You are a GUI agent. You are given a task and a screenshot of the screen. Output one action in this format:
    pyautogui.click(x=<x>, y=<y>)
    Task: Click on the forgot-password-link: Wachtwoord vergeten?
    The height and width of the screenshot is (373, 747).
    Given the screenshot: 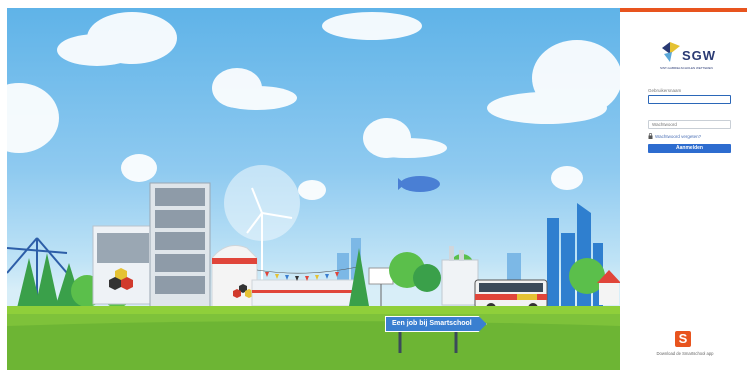 What is the action you would take?
    pyautogui.click(x=674, y=136)
    